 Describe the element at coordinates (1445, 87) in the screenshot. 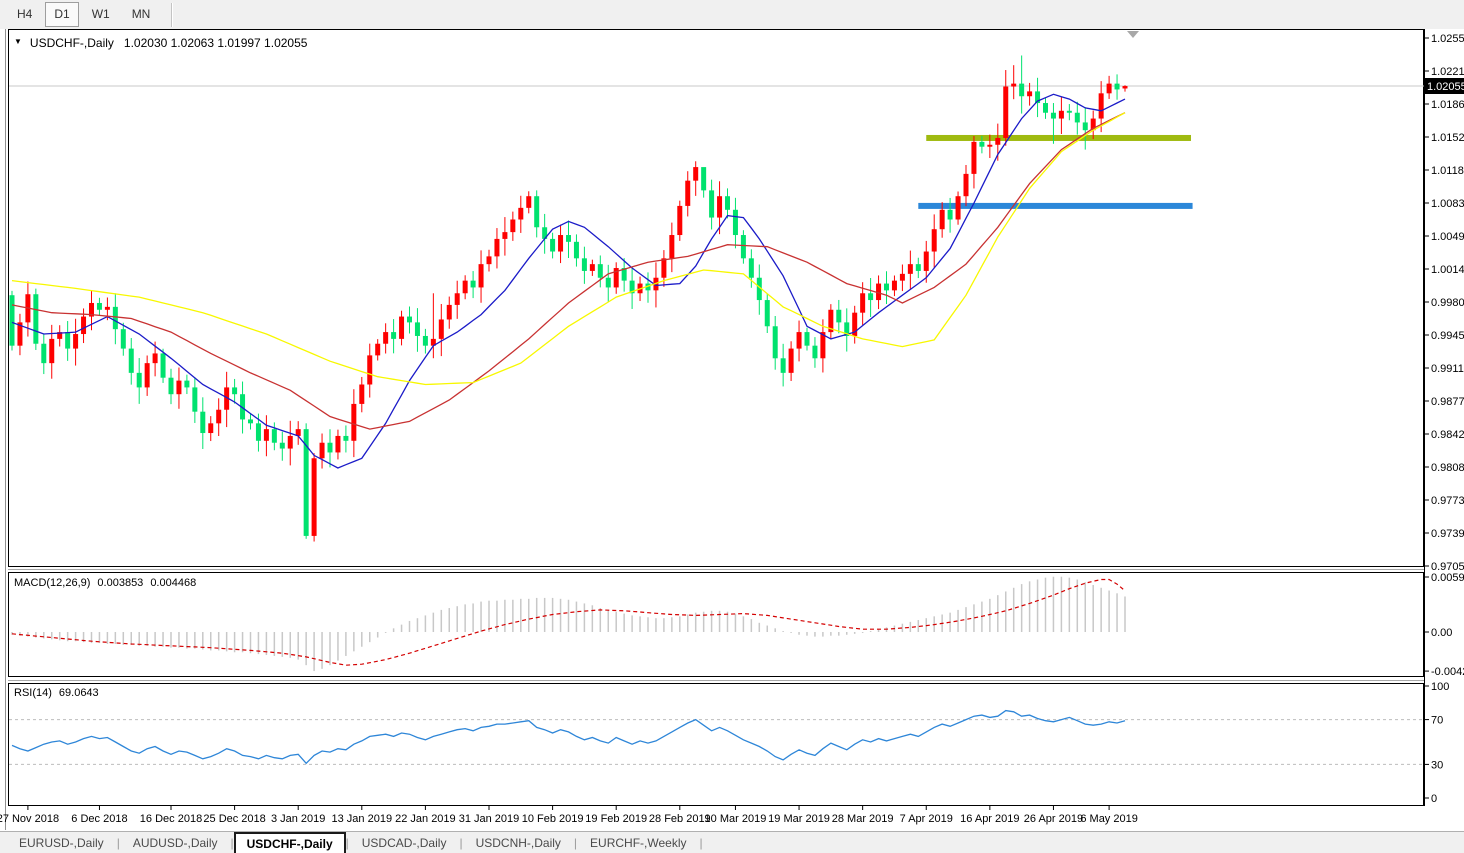

I see `current-price-tag-text: 1.02055` at that location.